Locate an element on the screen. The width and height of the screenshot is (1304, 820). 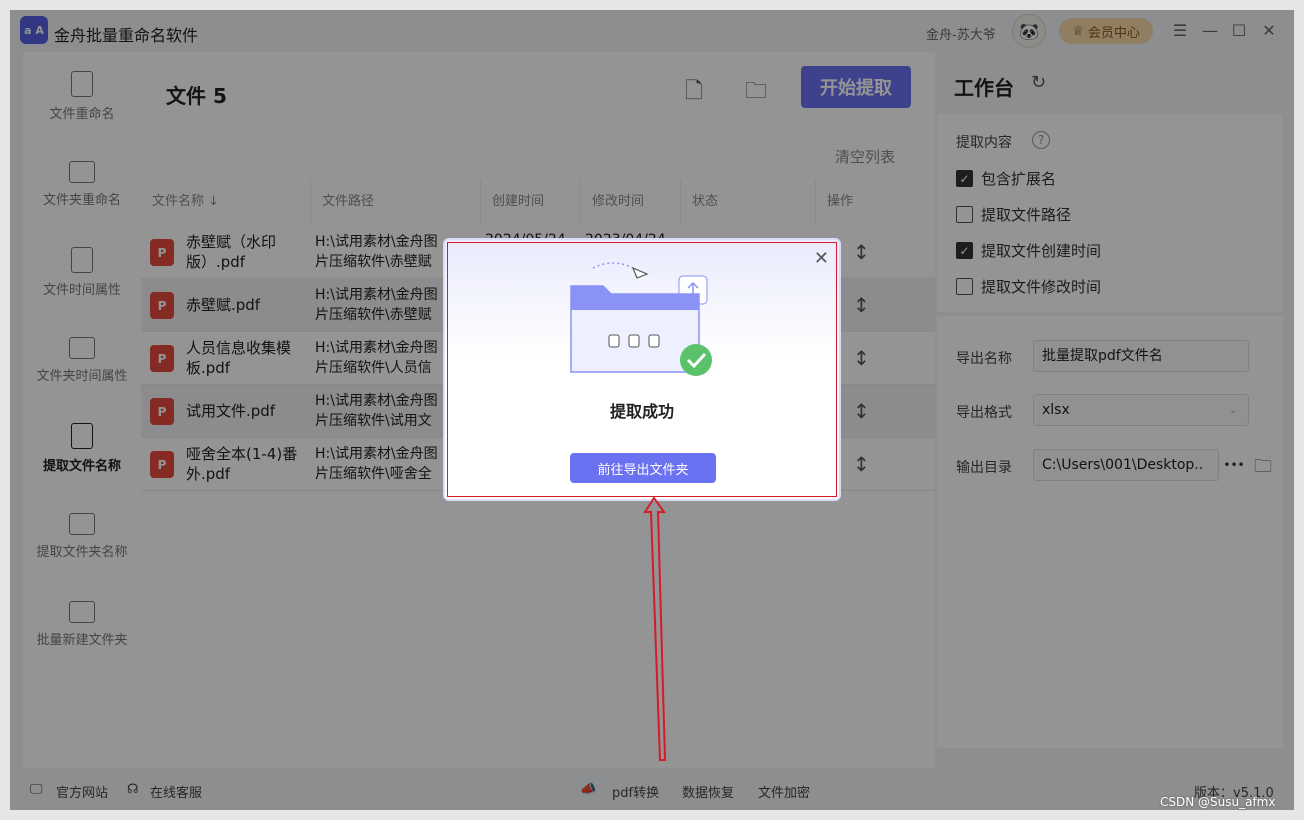
folder-success-illustration is located at coordinates (641, 319).